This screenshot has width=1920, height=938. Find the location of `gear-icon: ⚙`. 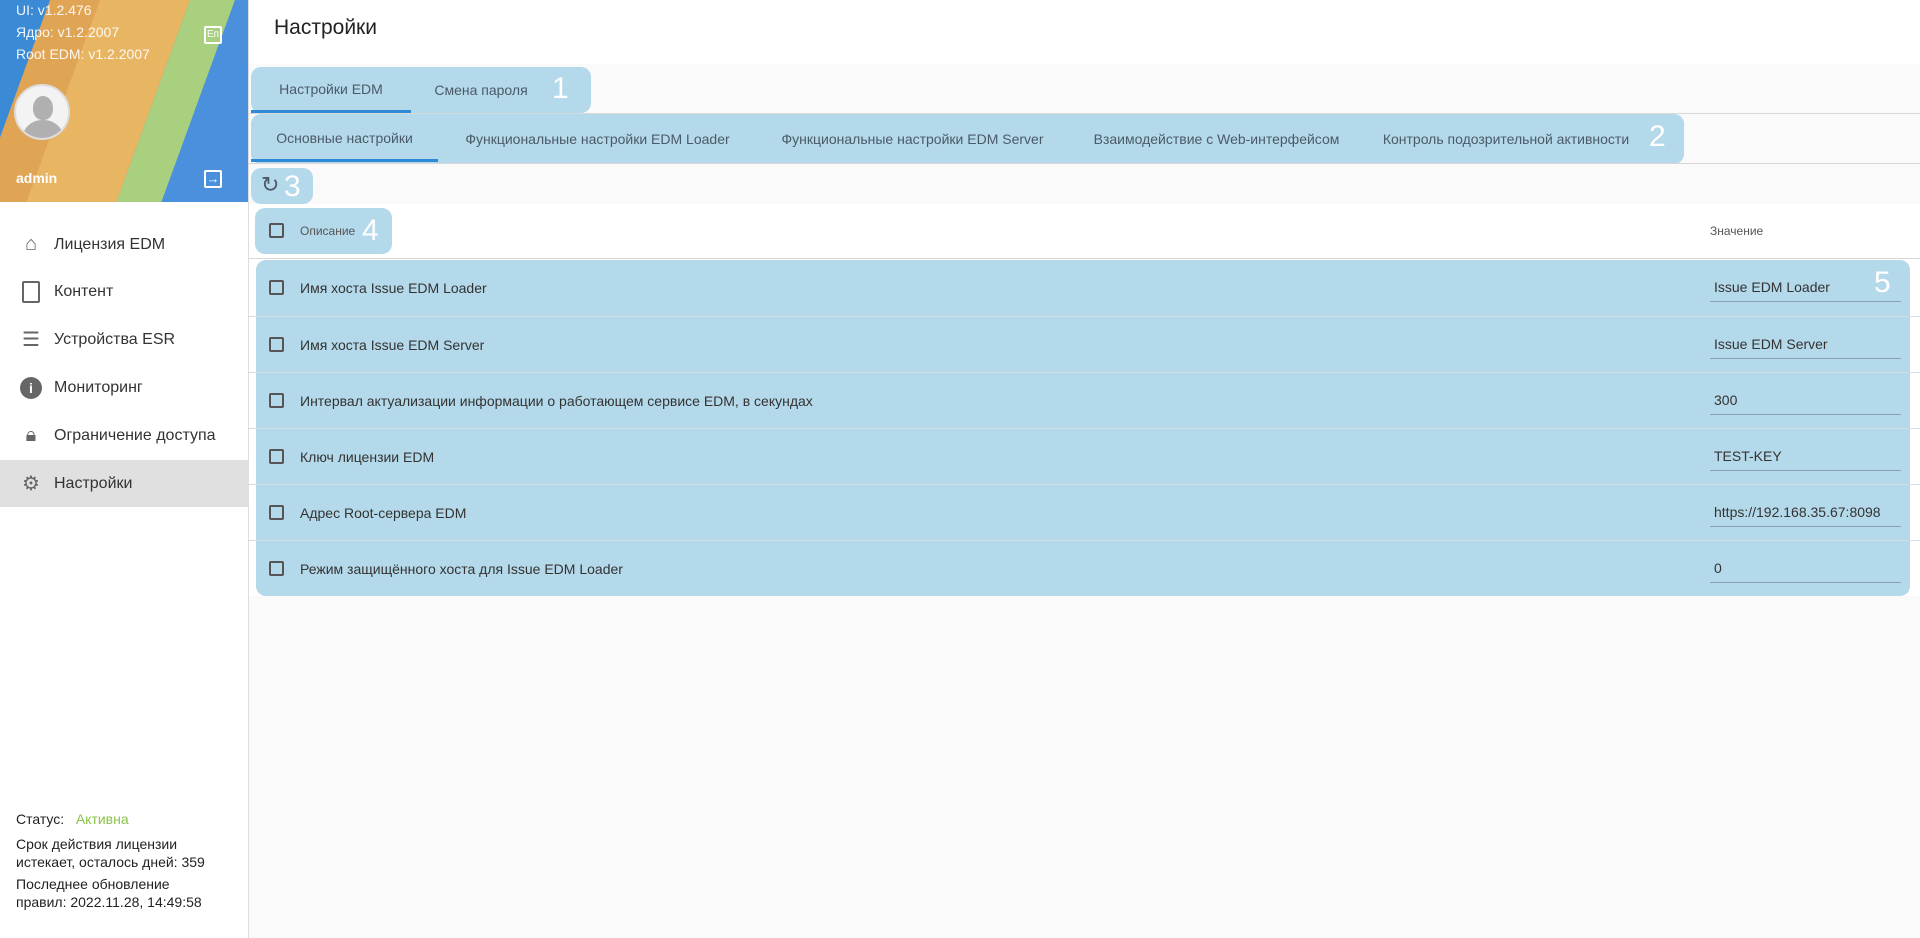

gear-icon: ⚙ is located at coordinates (31, 484).